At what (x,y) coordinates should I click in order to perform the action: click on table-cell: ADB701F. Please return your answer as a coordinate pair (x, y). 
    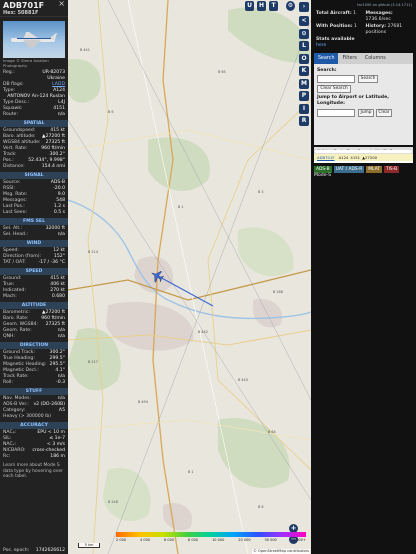
    Looking at the image, I should click on (326, 157).